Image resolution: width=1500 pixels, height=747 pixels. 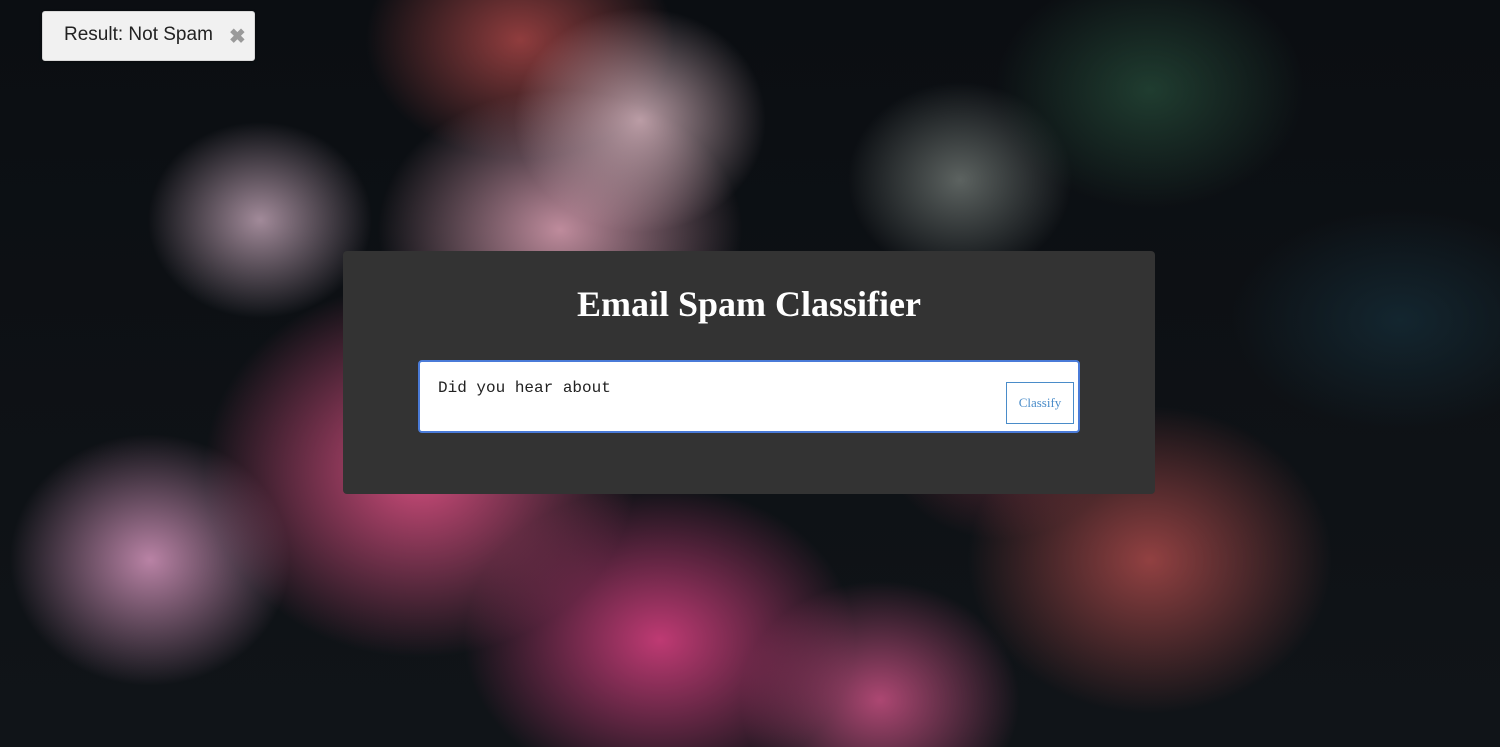 I want to click on email-message-input: Did you hear about, so click(x=710, y=396).